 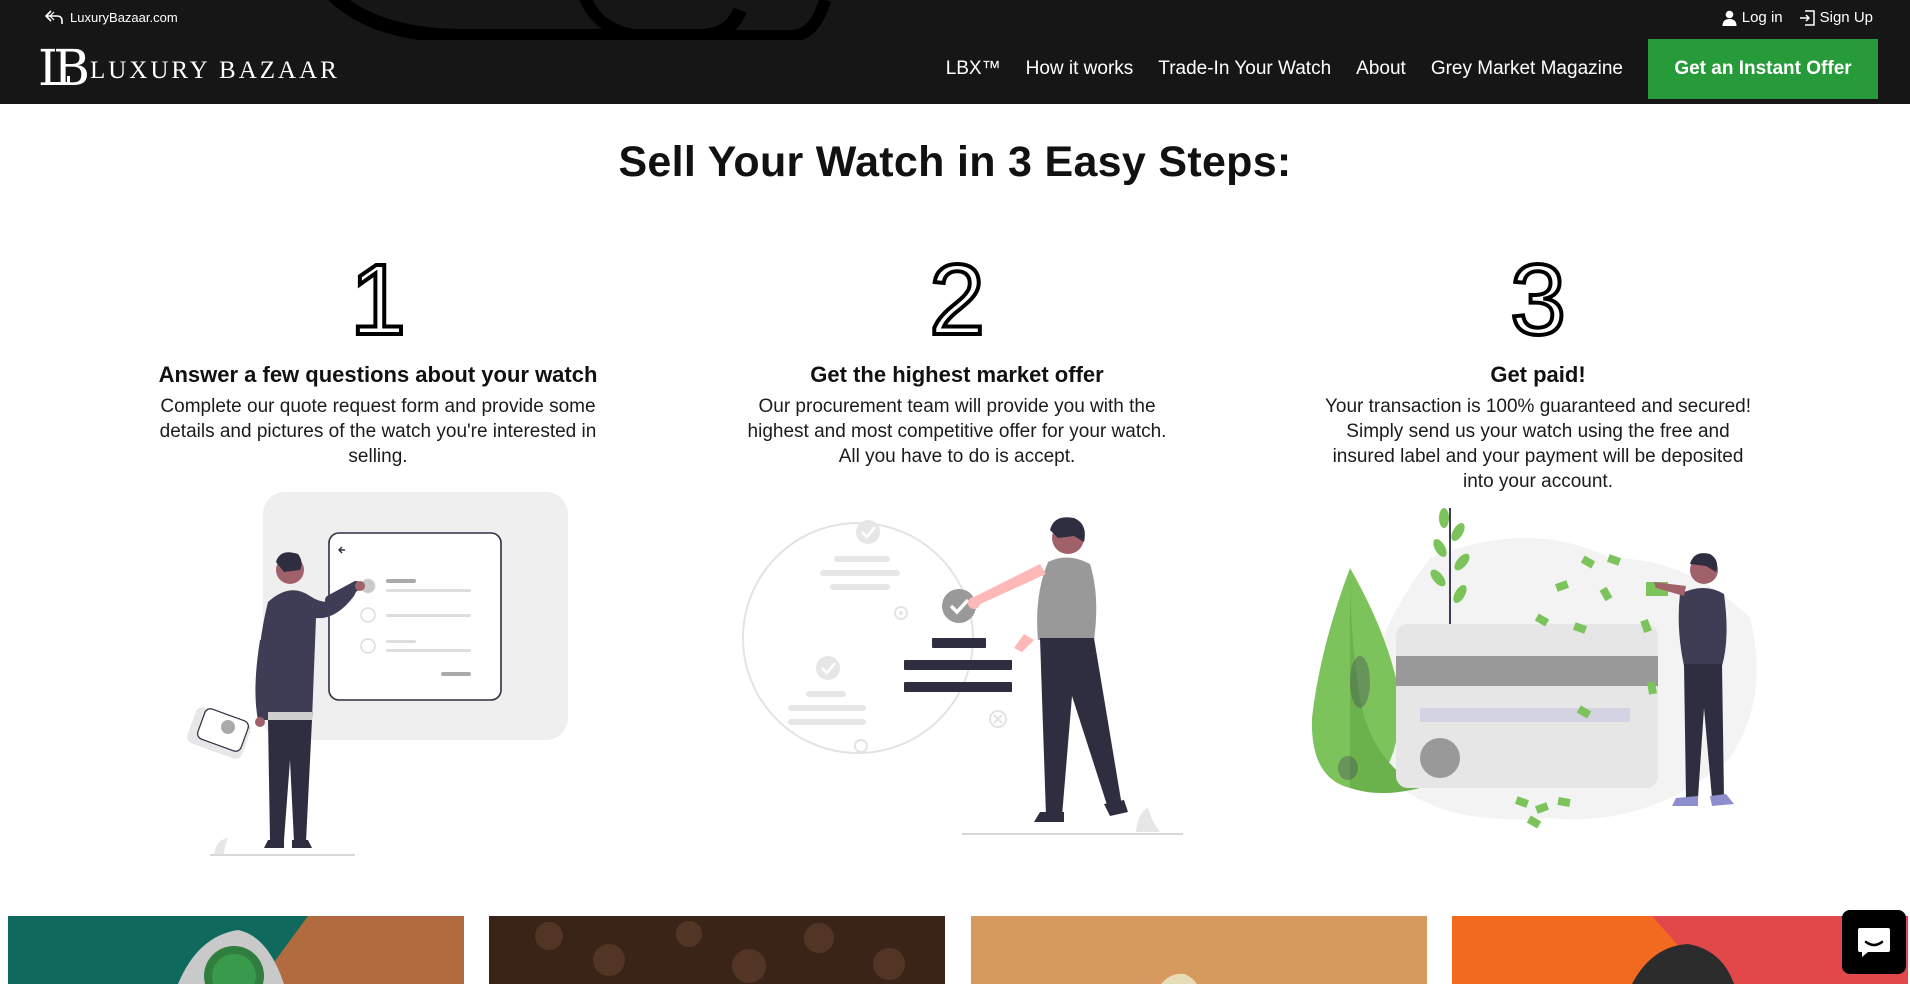 I want to click on step-number: 2, so click(x=957, y=296).